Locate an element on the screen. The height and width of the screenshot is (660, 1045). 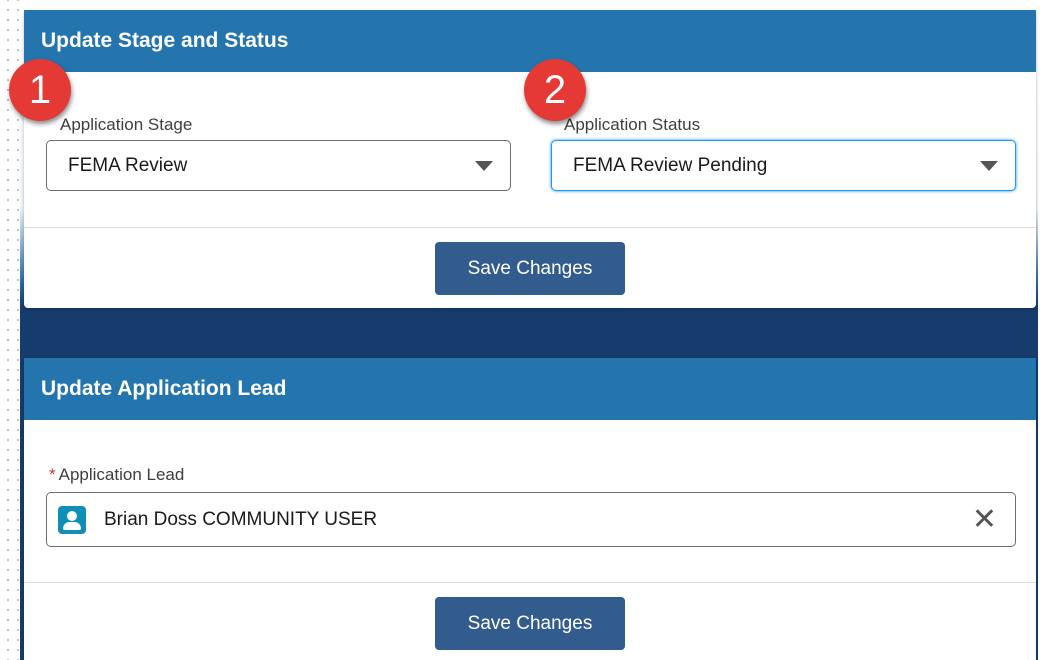
required-marker: * is located at coordinates (52, 474).